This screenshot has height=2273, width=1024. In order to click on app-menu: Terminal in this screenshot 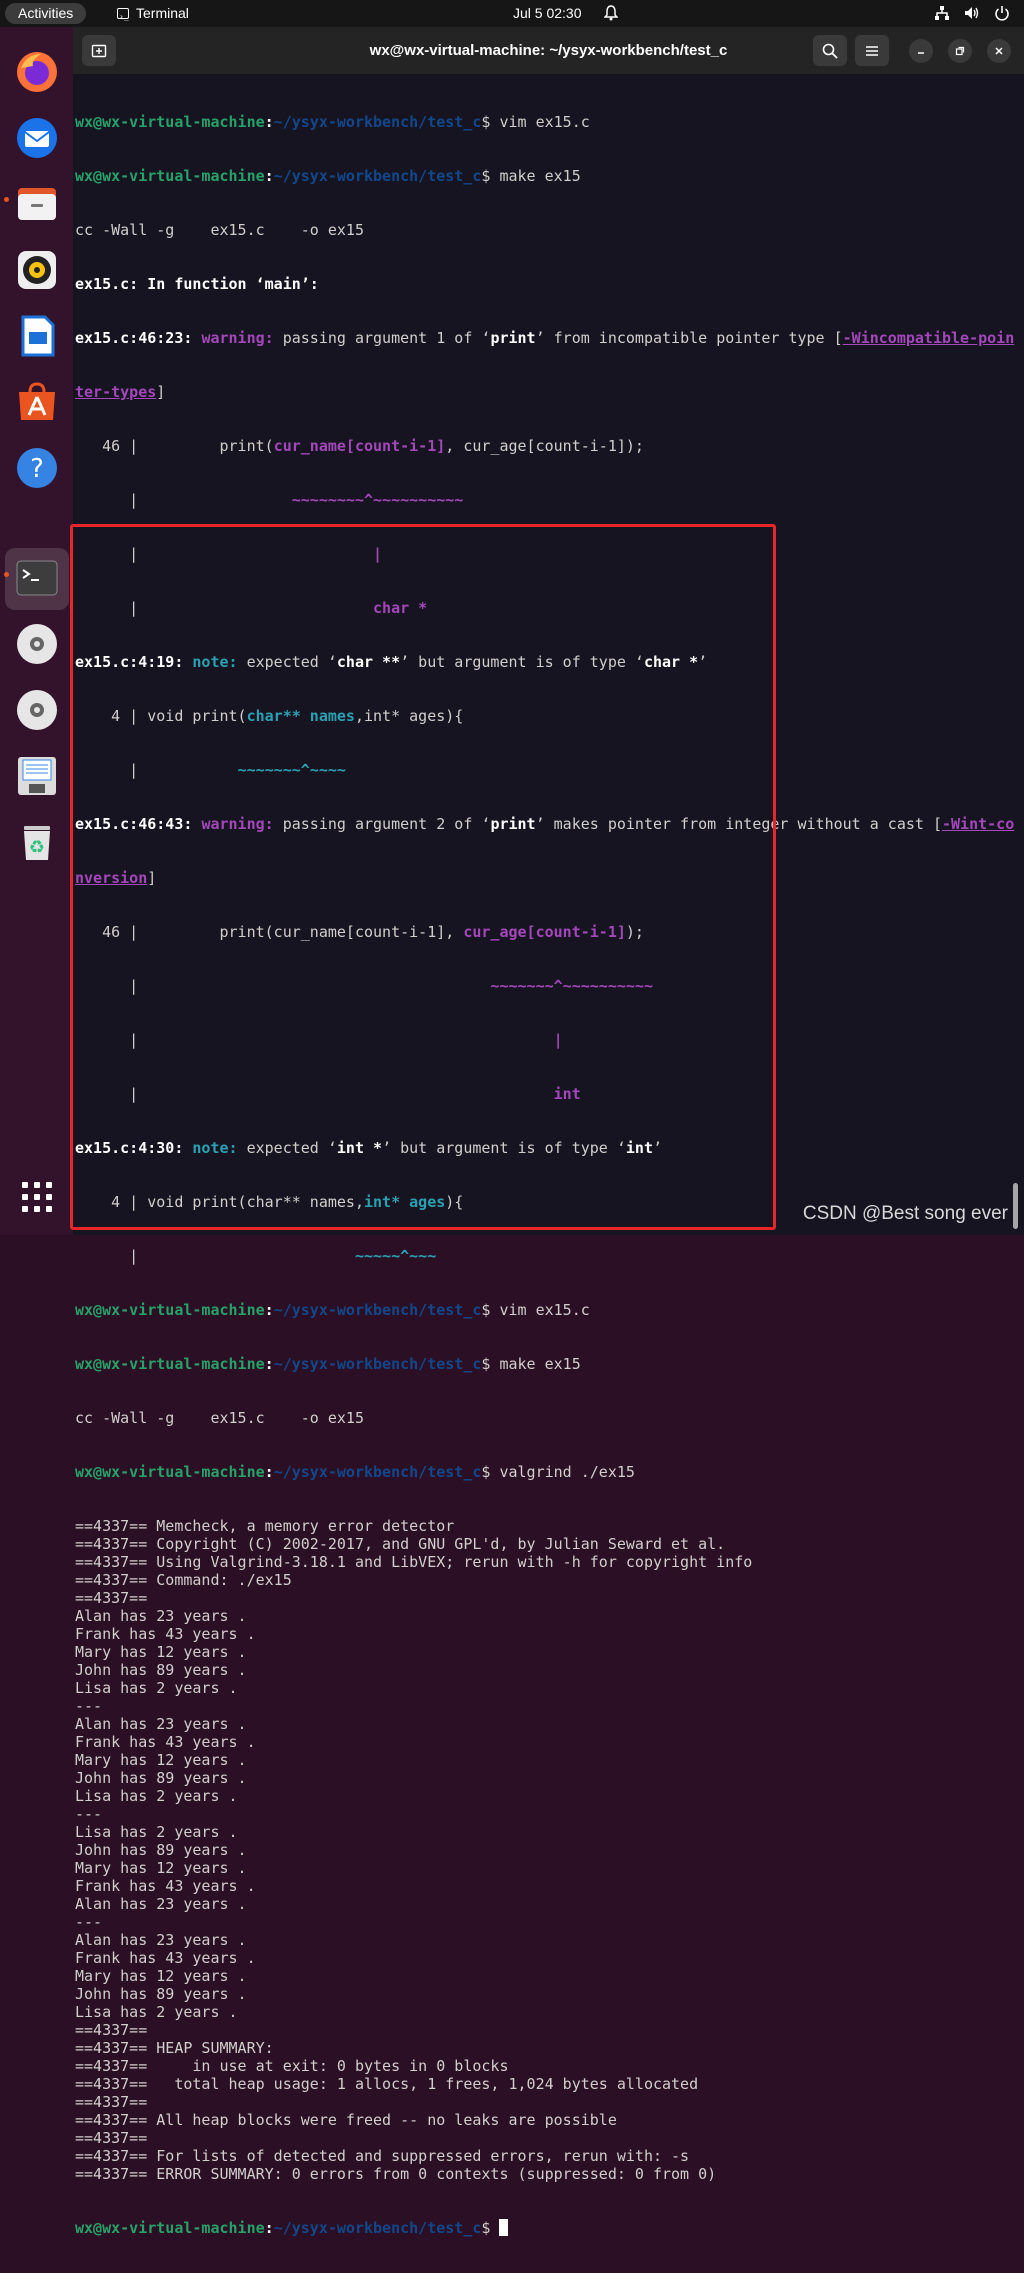, I will do `click(153, 15)`.